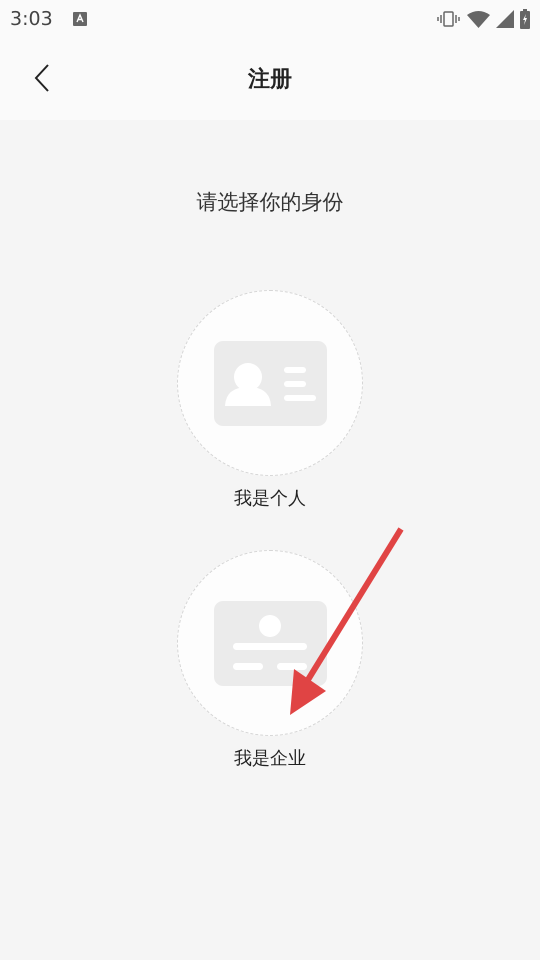 This screenshot has height=960, width=540. Describe the element at coordinates (525, 19) in the screenshot. I see `battery-icon` at that location.